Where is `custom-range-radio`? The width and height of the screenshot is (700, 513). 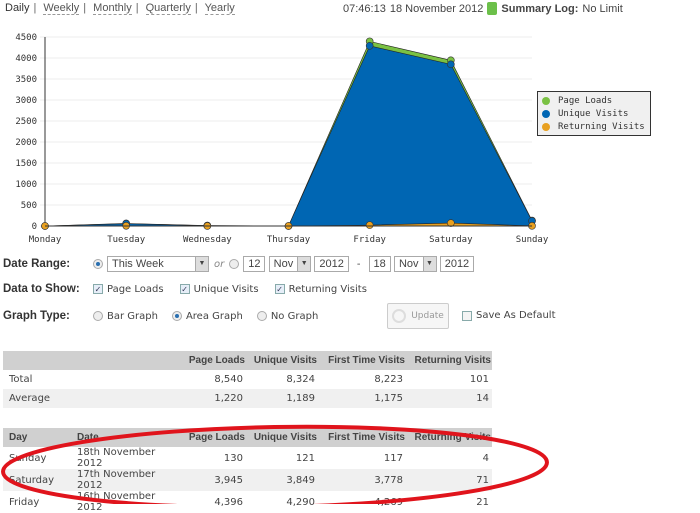 custom-range-radio is located at coordinates (234, 264).